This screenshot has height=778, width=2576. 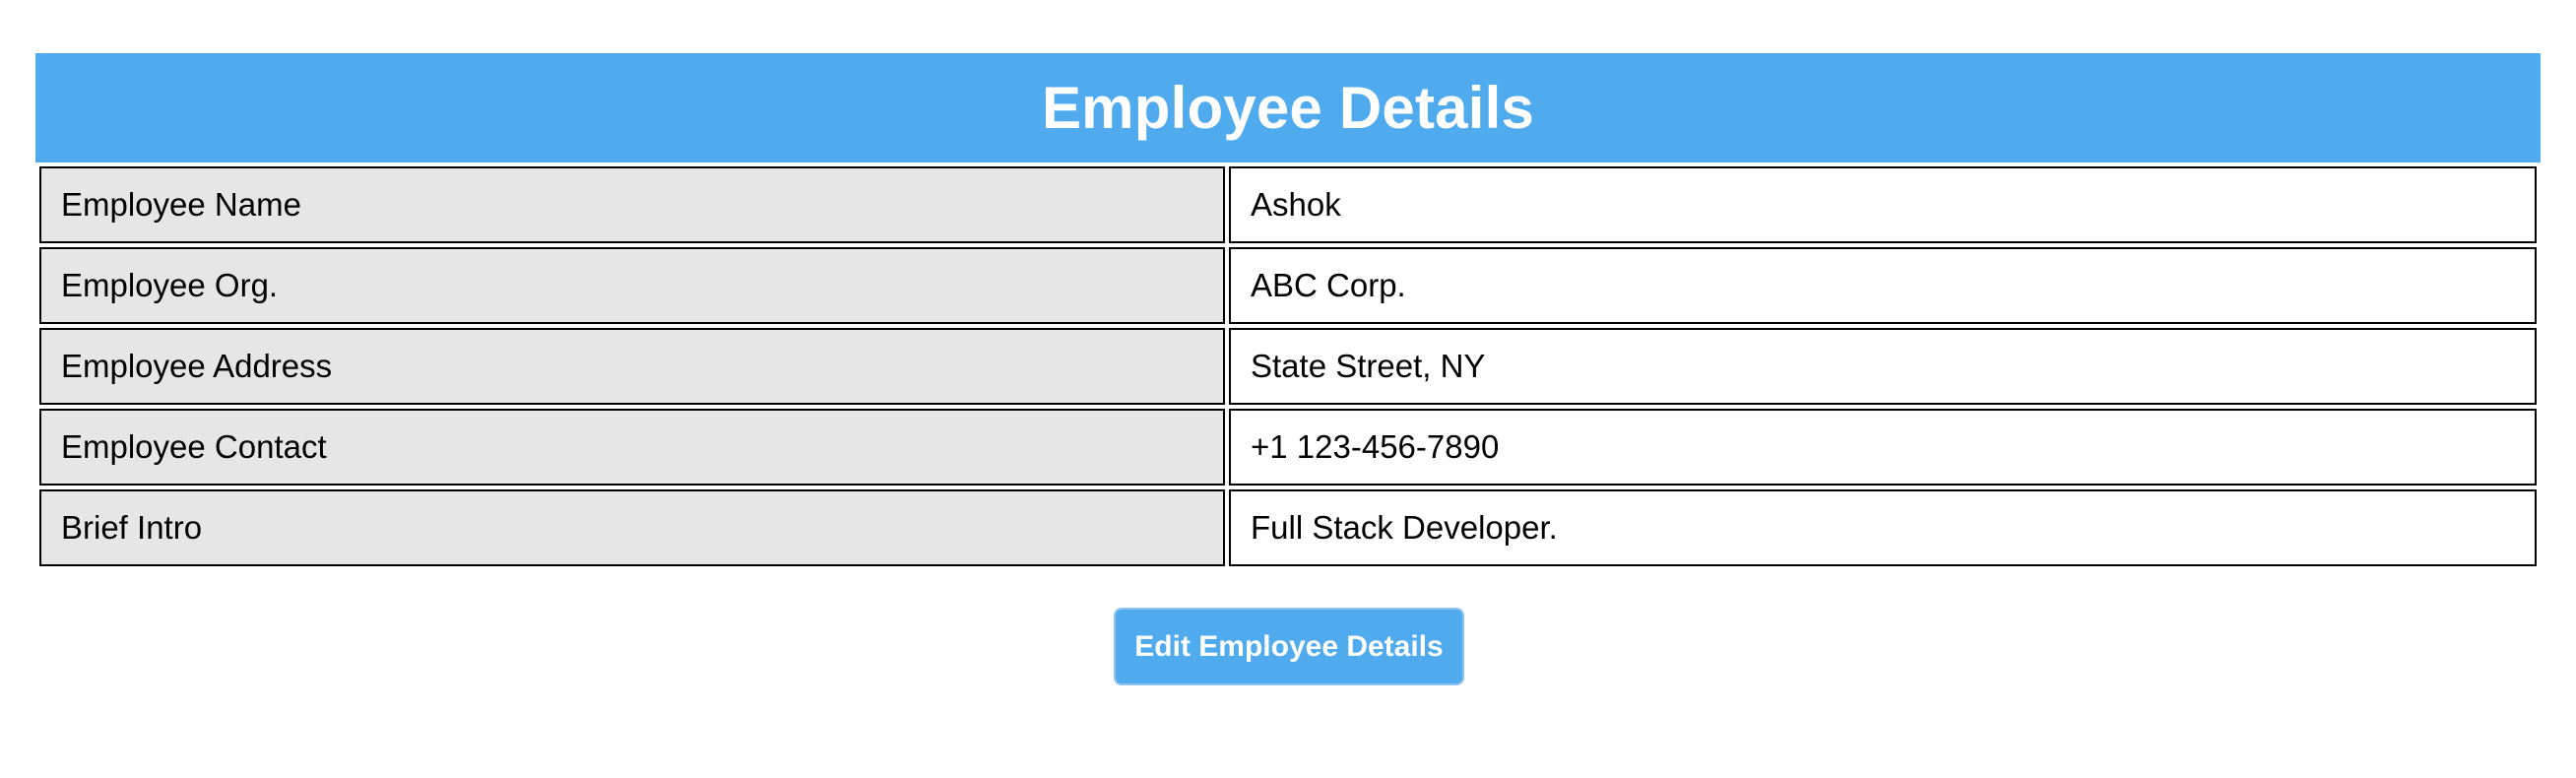 I want to click on employee-address-value: State Street, NY, so click(x=1883, y=366).